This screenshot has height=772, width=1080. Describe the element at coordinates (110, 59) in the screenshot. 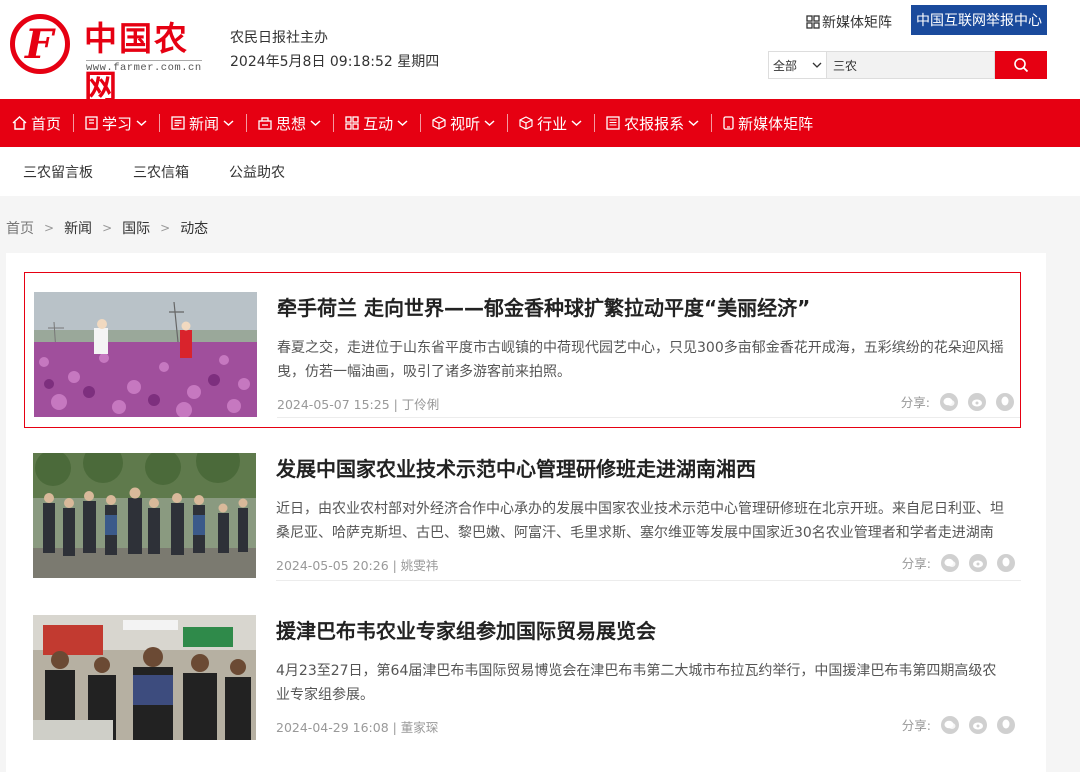

I see `site-logo: F 中国农网 www.farmer.com.cn` at that location.